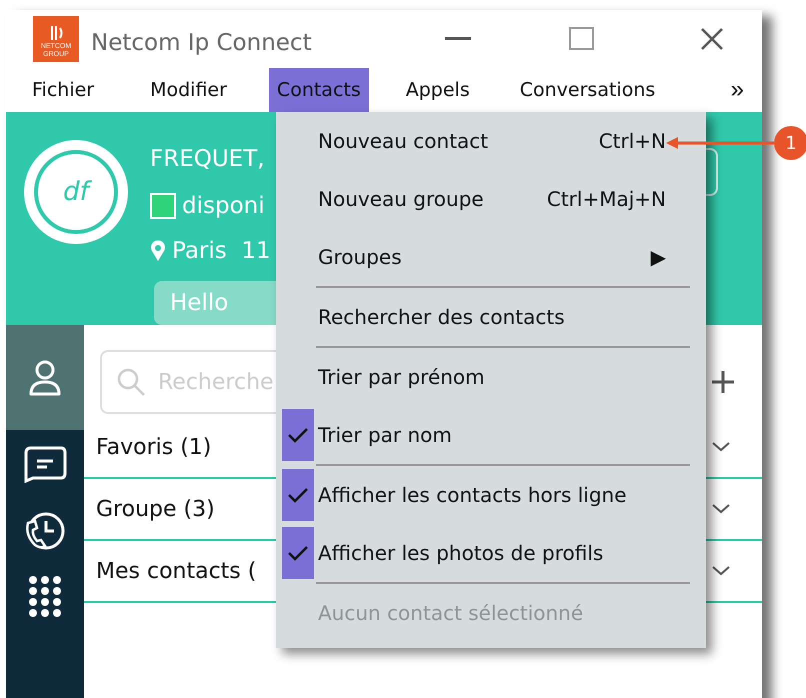 The width and height of the screenshot is (806, 698). Describe the element at coordinates (45, 530) in the screenshot. I see `phone-clock-icon` at that location.